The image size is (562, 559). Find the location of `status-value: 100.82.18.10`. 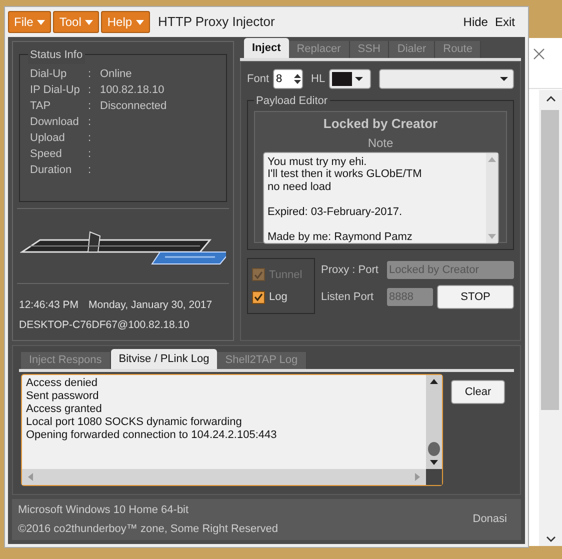

status-value: 100.82.18.10 is located at coordinates (132, 90).